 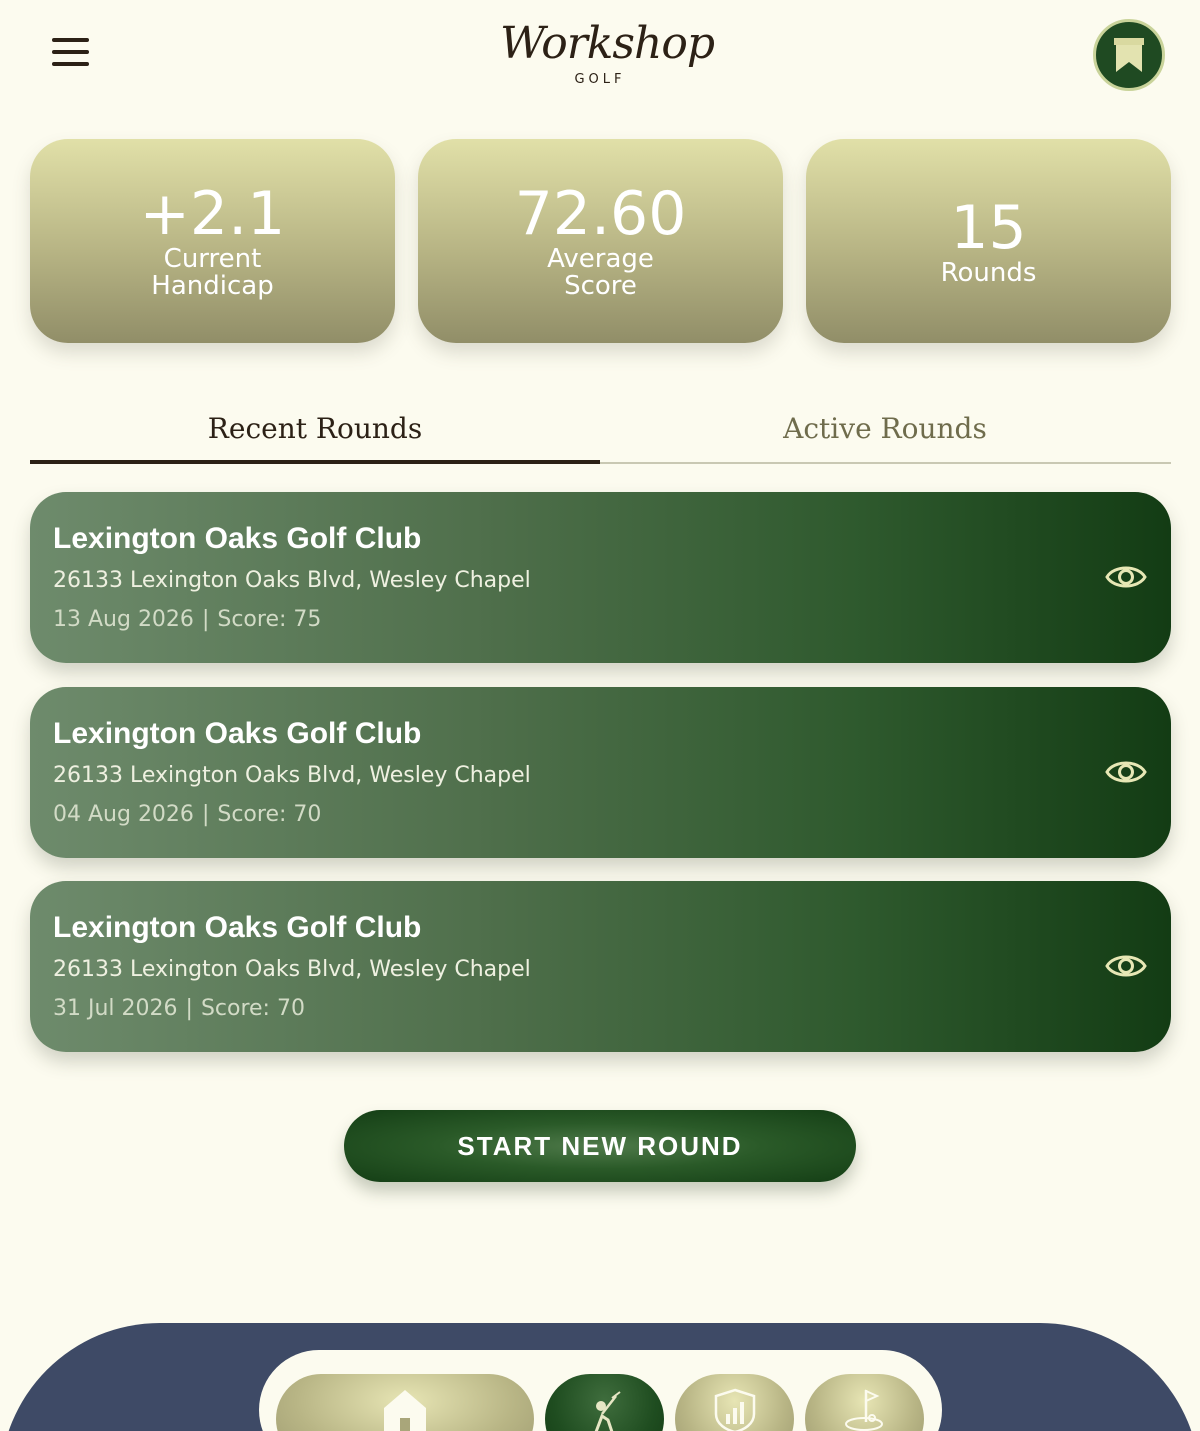 I want to click on brand-script: Workshop, so click(x=607, y=43).